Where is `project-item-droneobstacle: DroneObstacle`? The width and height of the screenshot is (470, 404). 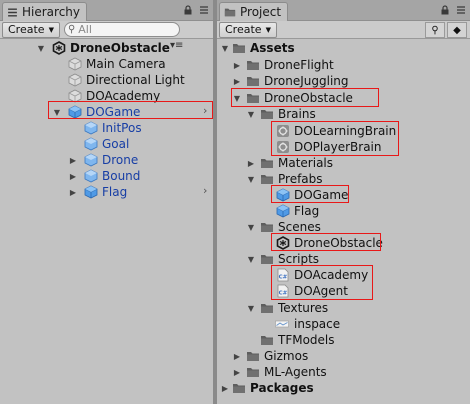
project-item-droneobstacle: DroneObstacle is located at coordinates (299, 98).